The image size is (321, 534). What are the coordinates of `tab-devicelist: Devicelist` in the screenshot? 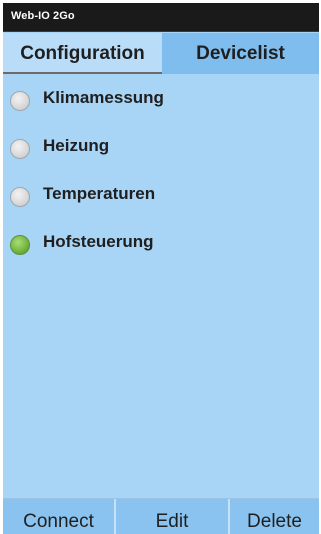 It's located at (240, 53).